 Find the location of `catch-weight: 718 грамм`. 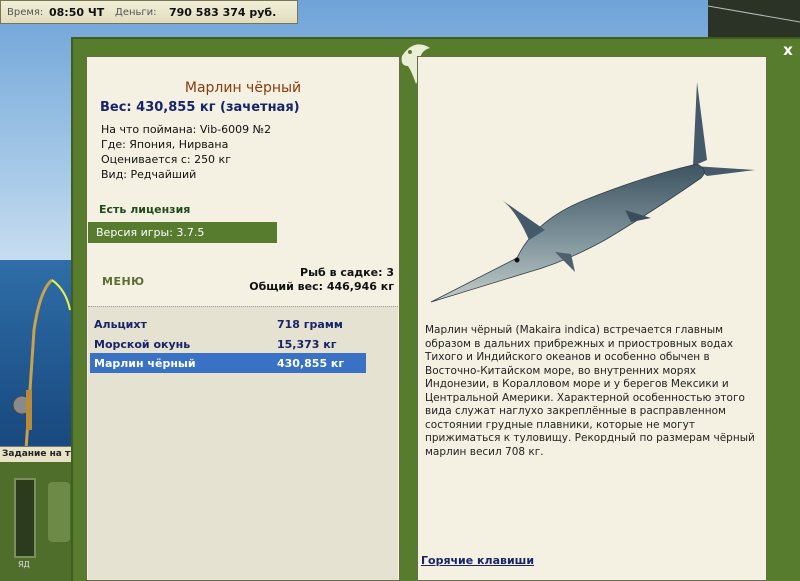

catch-weight: 718 грамм is located at coordinates (310, 324).